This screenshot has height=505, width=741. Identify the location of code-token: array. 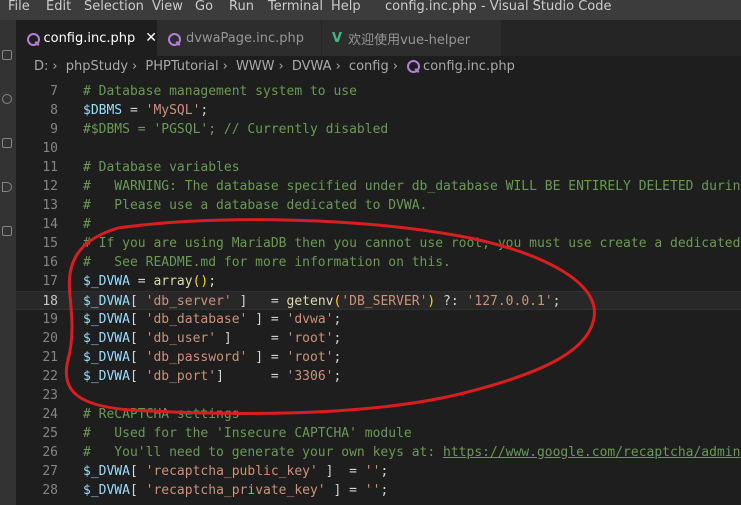
(173, 281).